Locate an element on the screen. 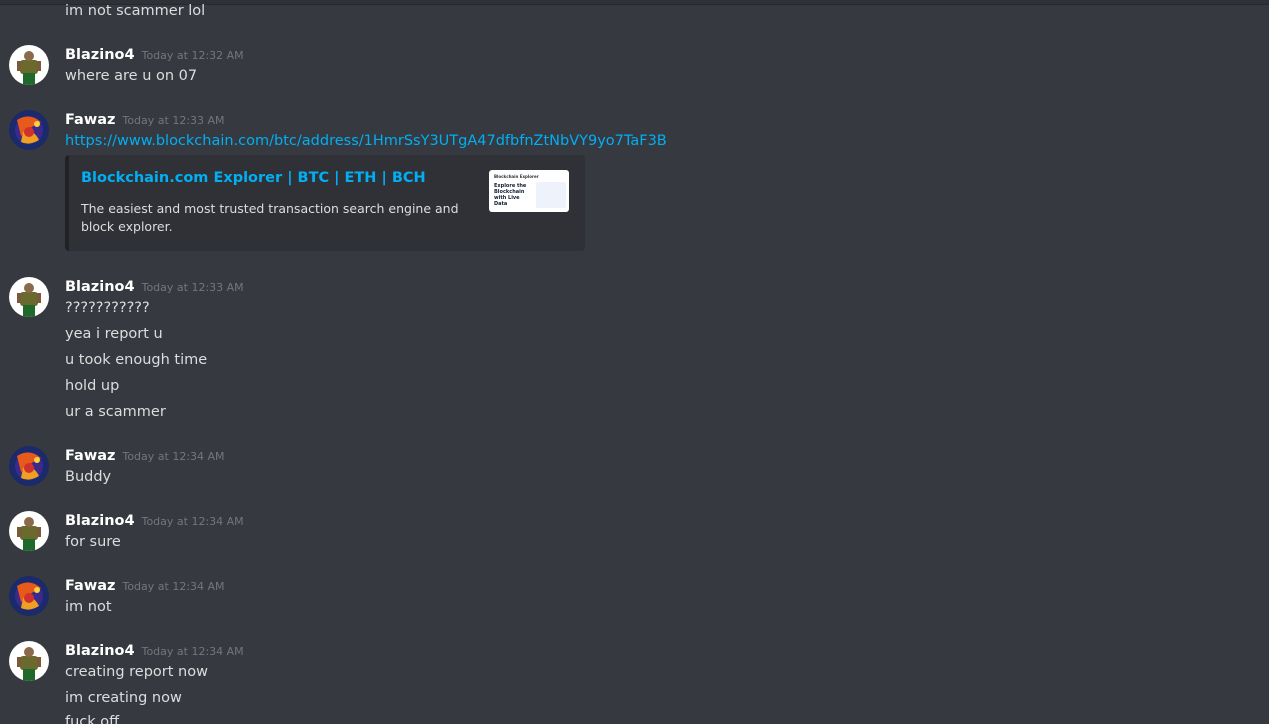 Image resolution: width=1269 pixels, height=724 pixels. message-line: fuck off is located at coordinates (92, 719).